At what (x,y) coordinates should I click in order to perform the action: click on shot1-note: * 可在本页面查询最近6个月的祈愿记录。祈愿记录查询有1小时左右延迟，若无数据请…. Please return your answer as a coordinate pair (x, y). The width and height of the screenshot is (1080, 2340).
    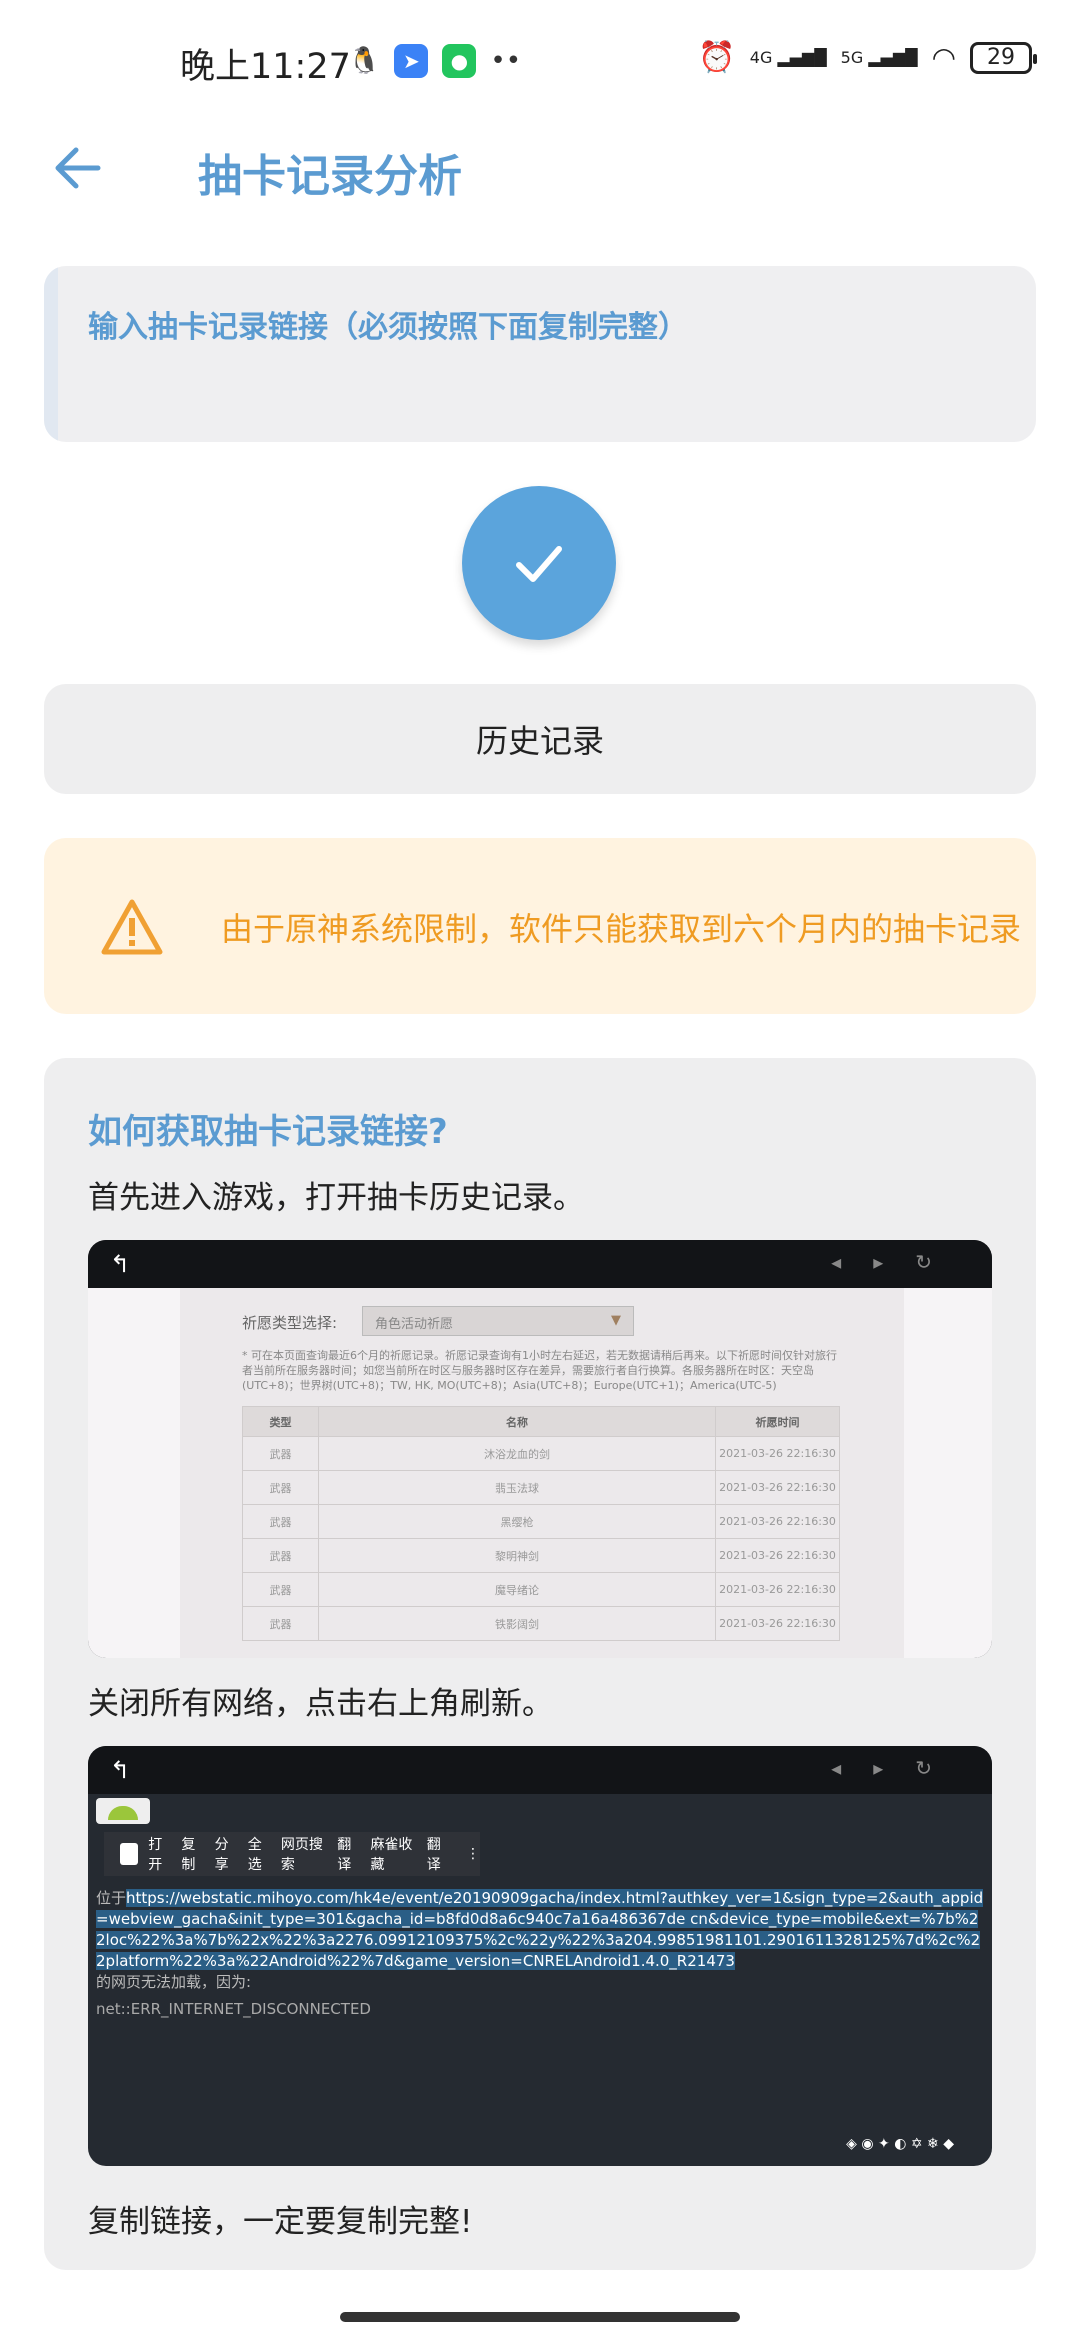
    Looking at the image, I should click on (539, 1370).